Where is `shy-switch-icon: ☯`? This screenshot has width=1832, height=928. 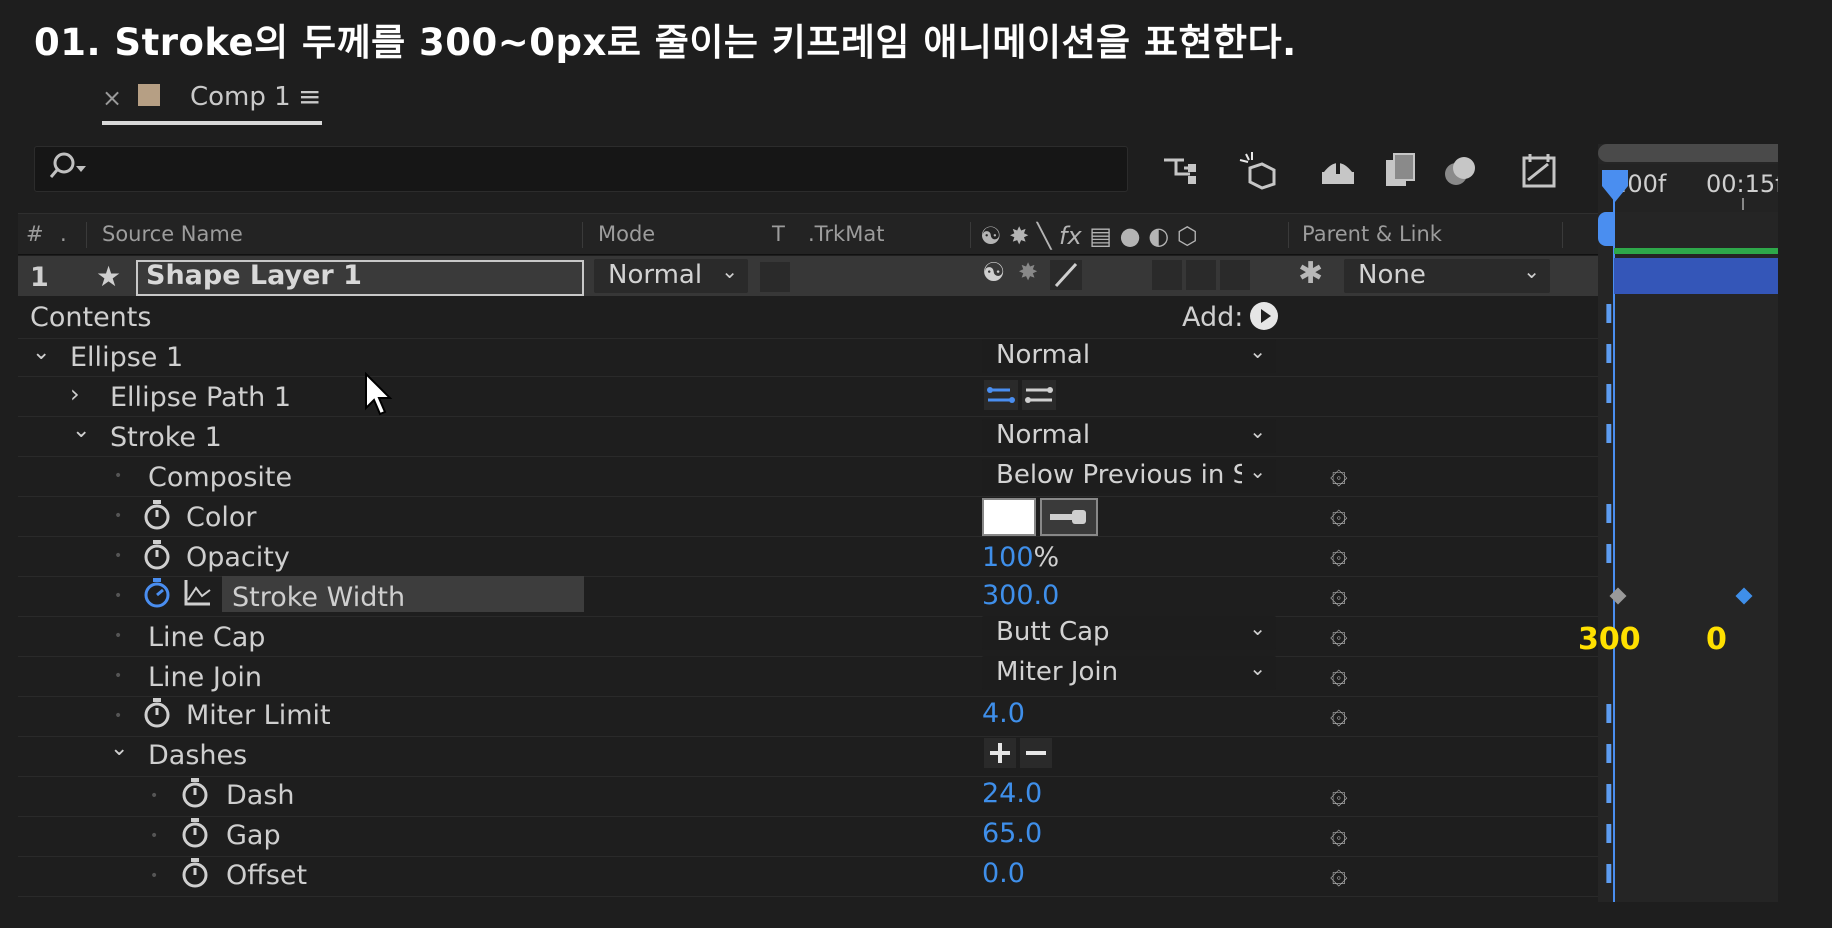 shy-switch-icon: ☯ is located at coordinates (993, 273).